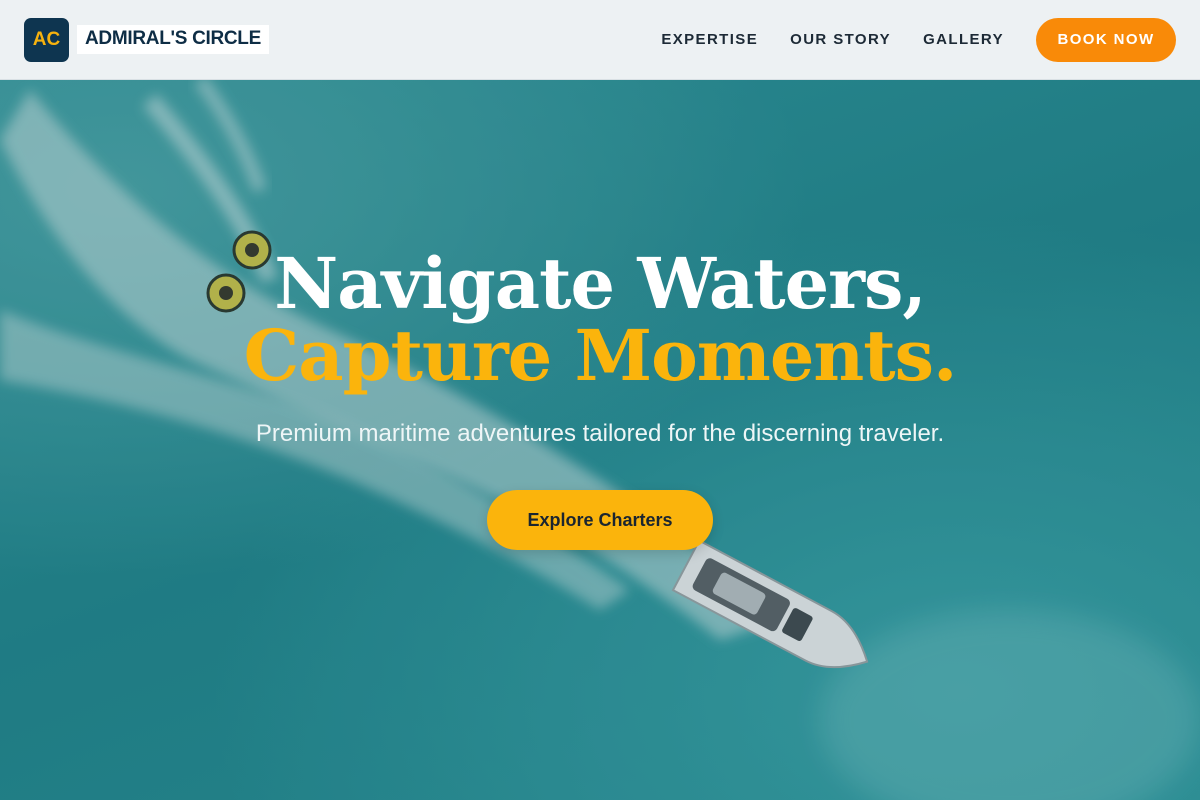  What do you see at coordinates (963, 39) in the screenshot?
I see `nav-link-gallery: GALLERY` at bounding box center [963, 39].